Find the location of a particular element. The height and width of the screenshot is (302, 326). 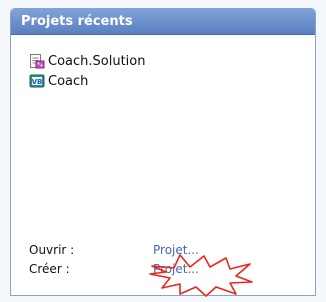

recent-project-coach: VB Coach is located at coordinates (87, 81).